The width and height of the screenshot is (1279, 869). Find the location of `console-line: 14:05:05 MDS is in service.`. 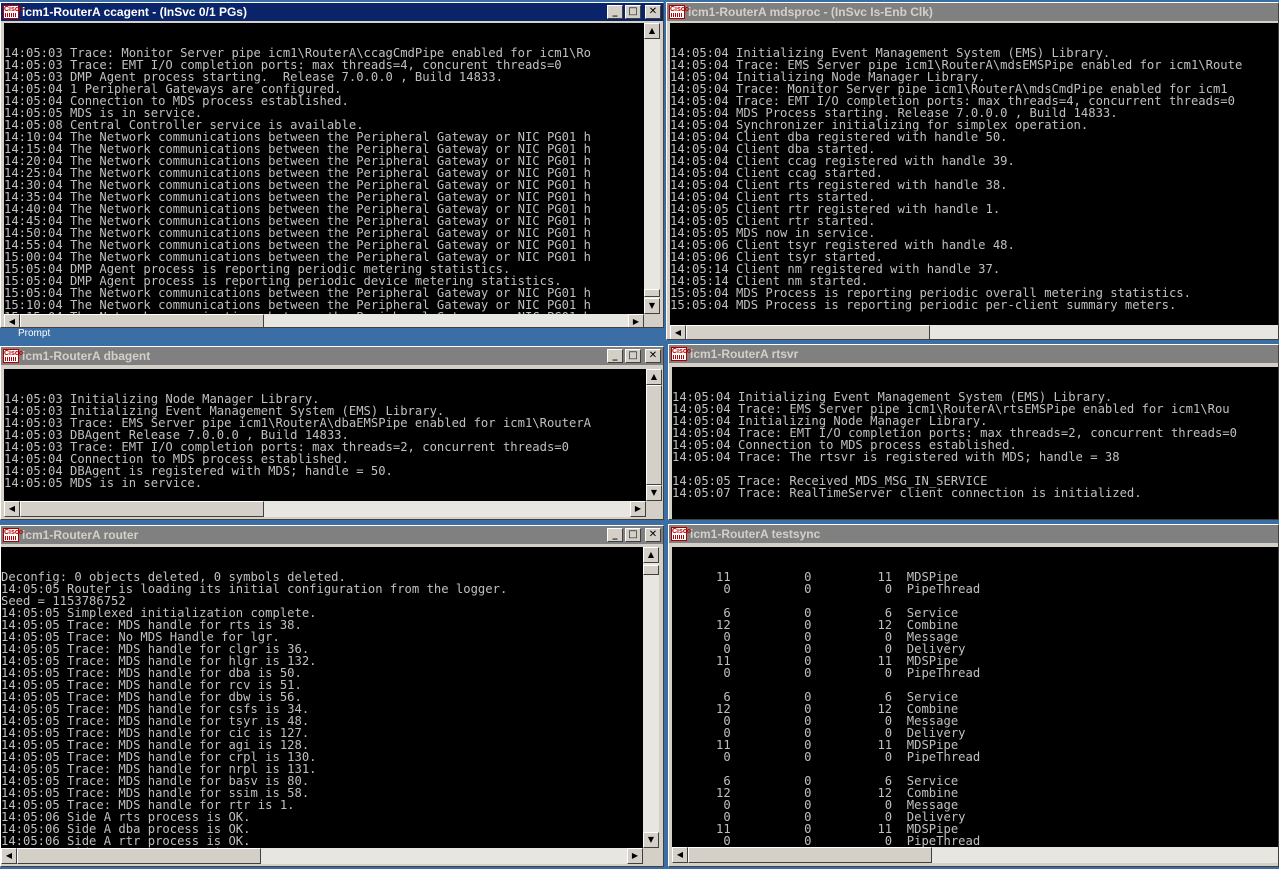

console-line: 14:05:05 MDS is in service. is located at coordinates (103, 483).